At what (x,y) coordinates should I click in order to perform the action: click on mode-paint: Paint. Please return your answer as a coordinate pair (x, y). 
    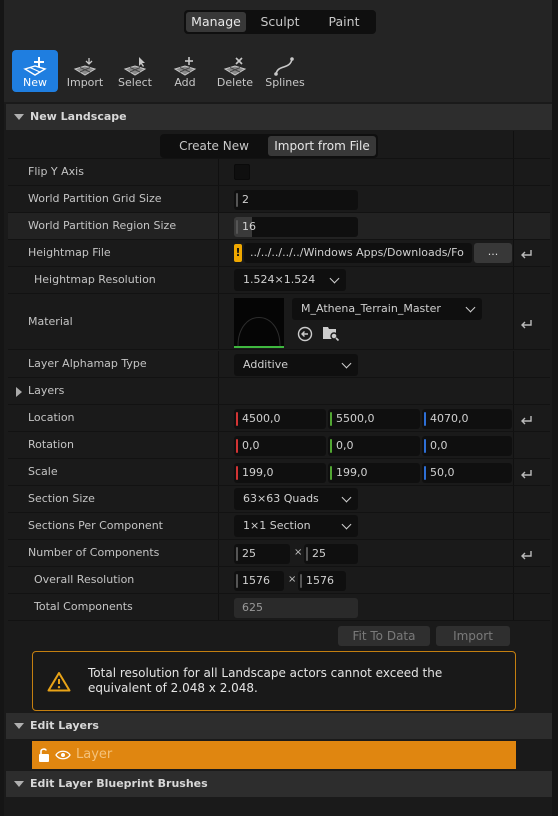
    Looking at the image, I should click on (344, 22).